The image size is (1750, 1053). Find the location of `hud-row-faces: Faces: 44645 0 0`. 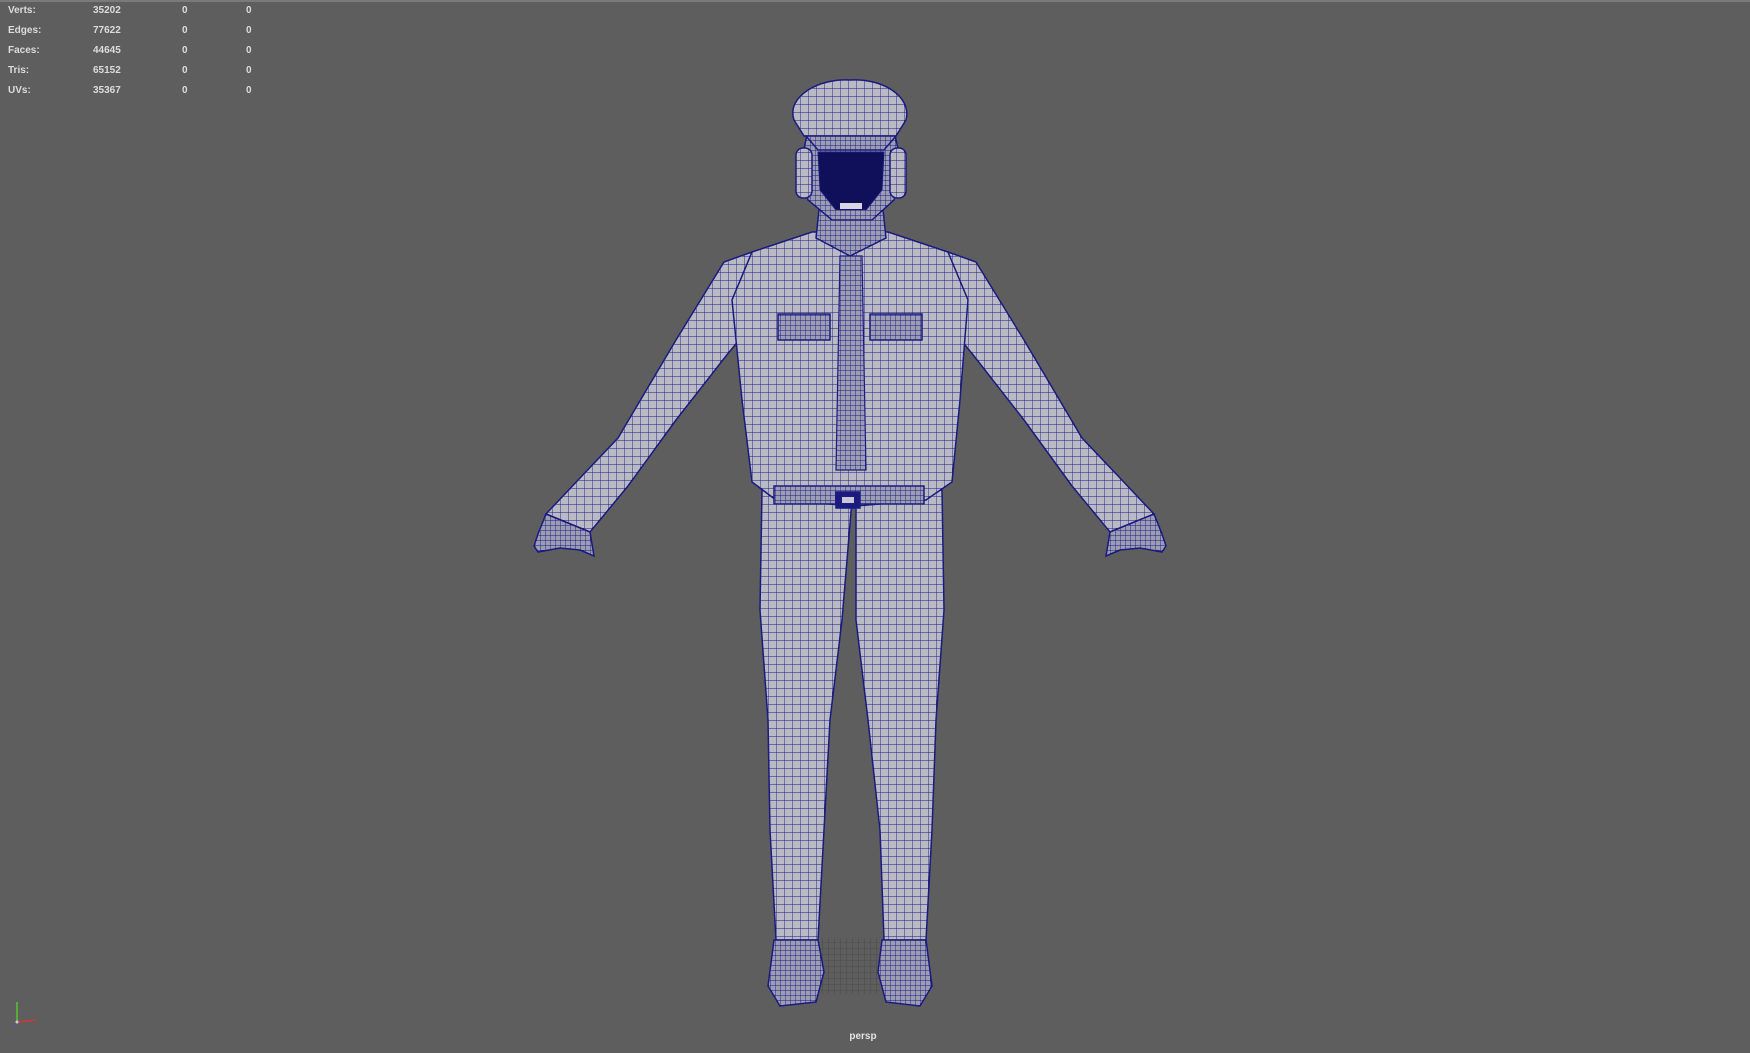

hud-row-faces: Faces: 44645 0 0 is located at coordinates (143, 54).